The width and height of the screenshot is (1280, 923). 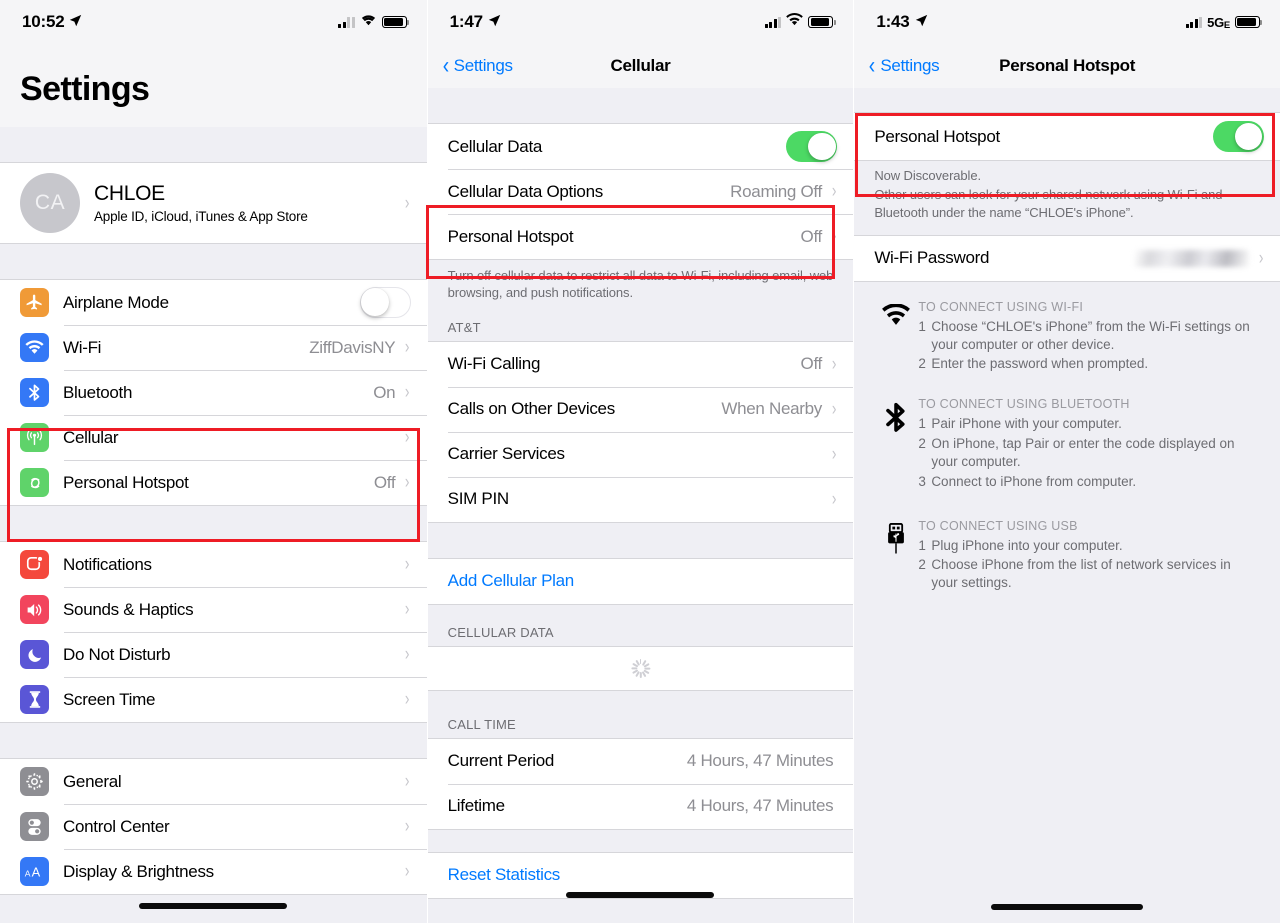 I want to click on cellular-row-cellular-data: Cellular Data, so click(x=640, y=146).